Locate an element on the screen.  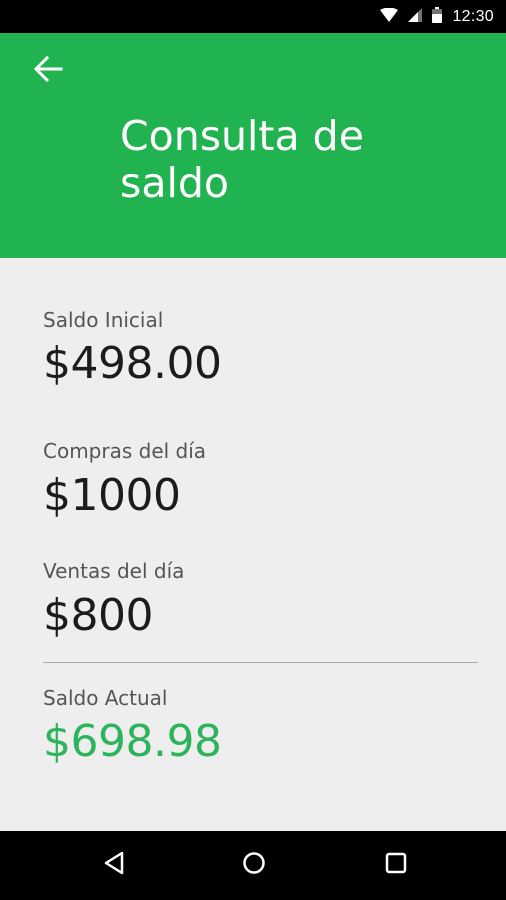
nav-recents-button is located at coordinates (396, 865).